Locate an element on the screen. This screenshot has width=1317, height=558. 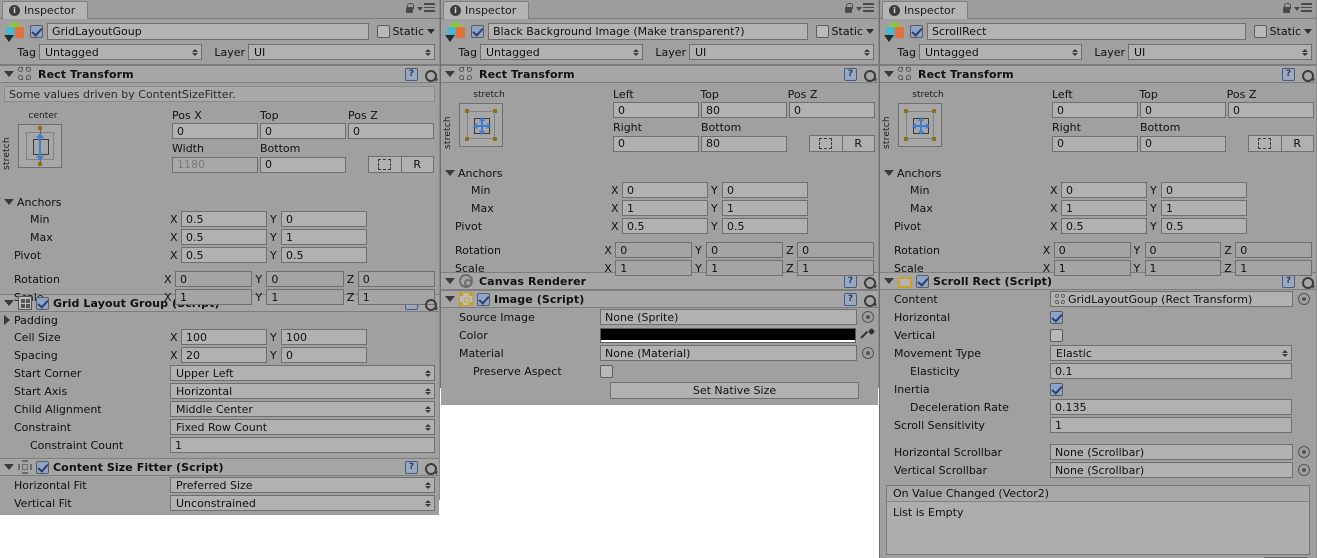
image-enabled-checkbox is located at coordinates (483, 299).